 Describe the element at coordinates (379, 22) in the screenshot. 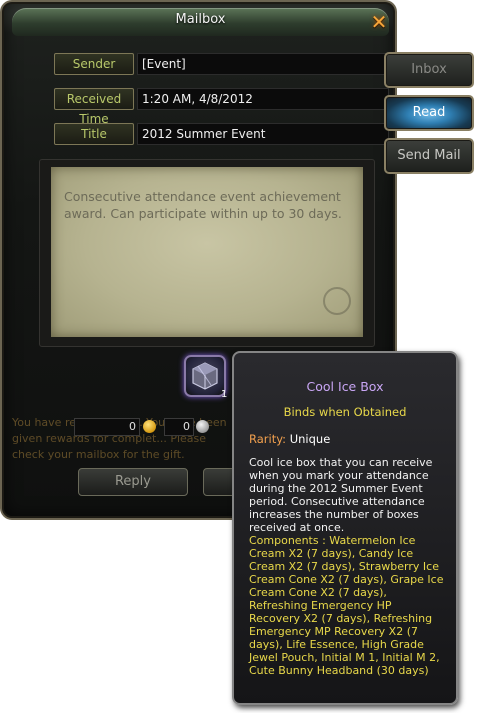

I see `close-icon: ✕` at that location.